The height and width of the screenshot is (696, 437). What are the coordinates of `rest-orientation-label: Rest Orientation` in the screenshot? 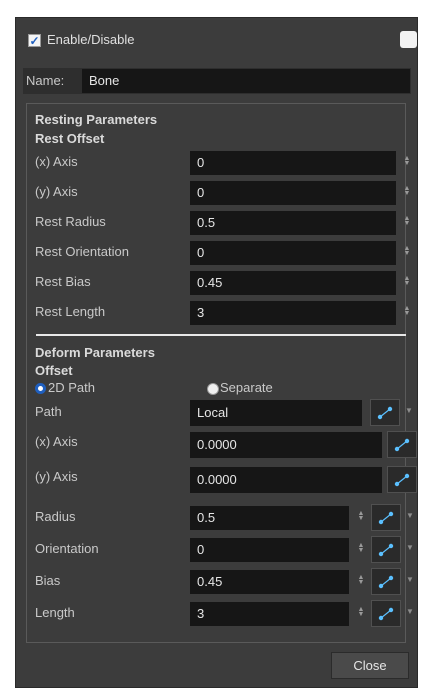 It's located at (82, 251).